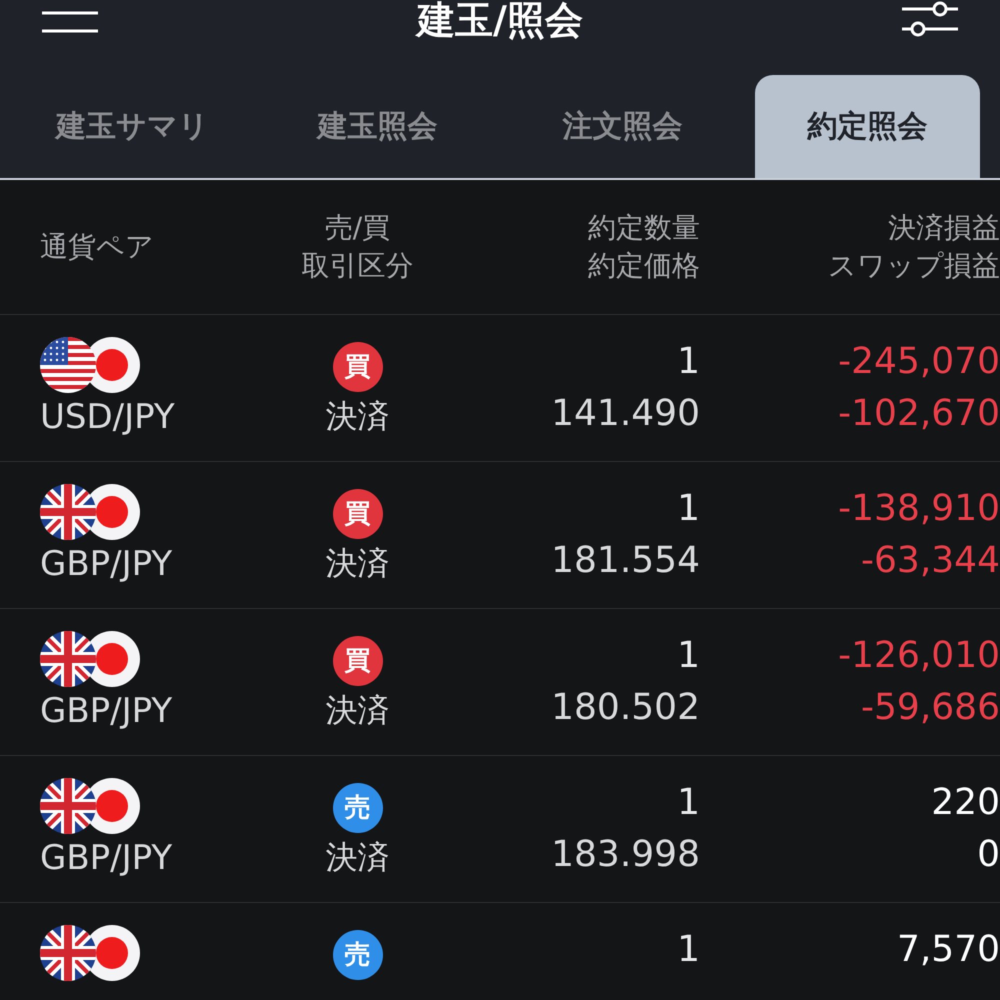 This screenshot has width=1000, height=1000. What do you see at coordinates (930, 708) in the screenshot?
I see `swap-pnl: -59,686` at bounding box center [930, 708].